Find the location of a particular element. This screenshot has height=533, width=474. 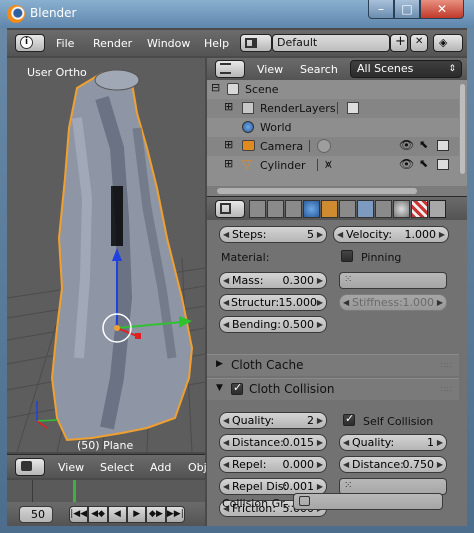

menu-file: File is located at coordinates (65, 43).